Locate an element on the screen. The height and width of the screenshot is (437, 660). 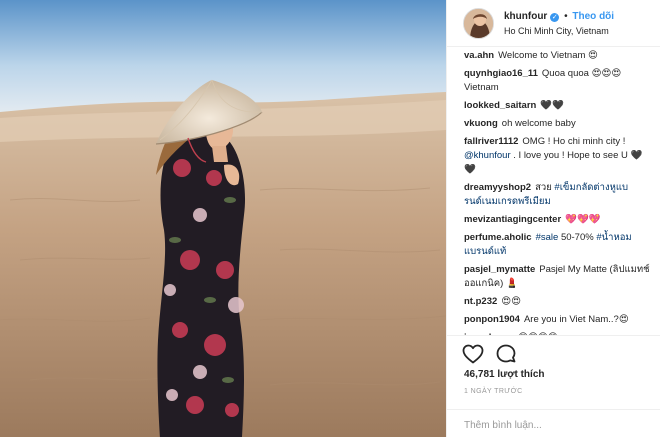
comment-user: quynhgiao16_11 is located at coordinates (501, 73).